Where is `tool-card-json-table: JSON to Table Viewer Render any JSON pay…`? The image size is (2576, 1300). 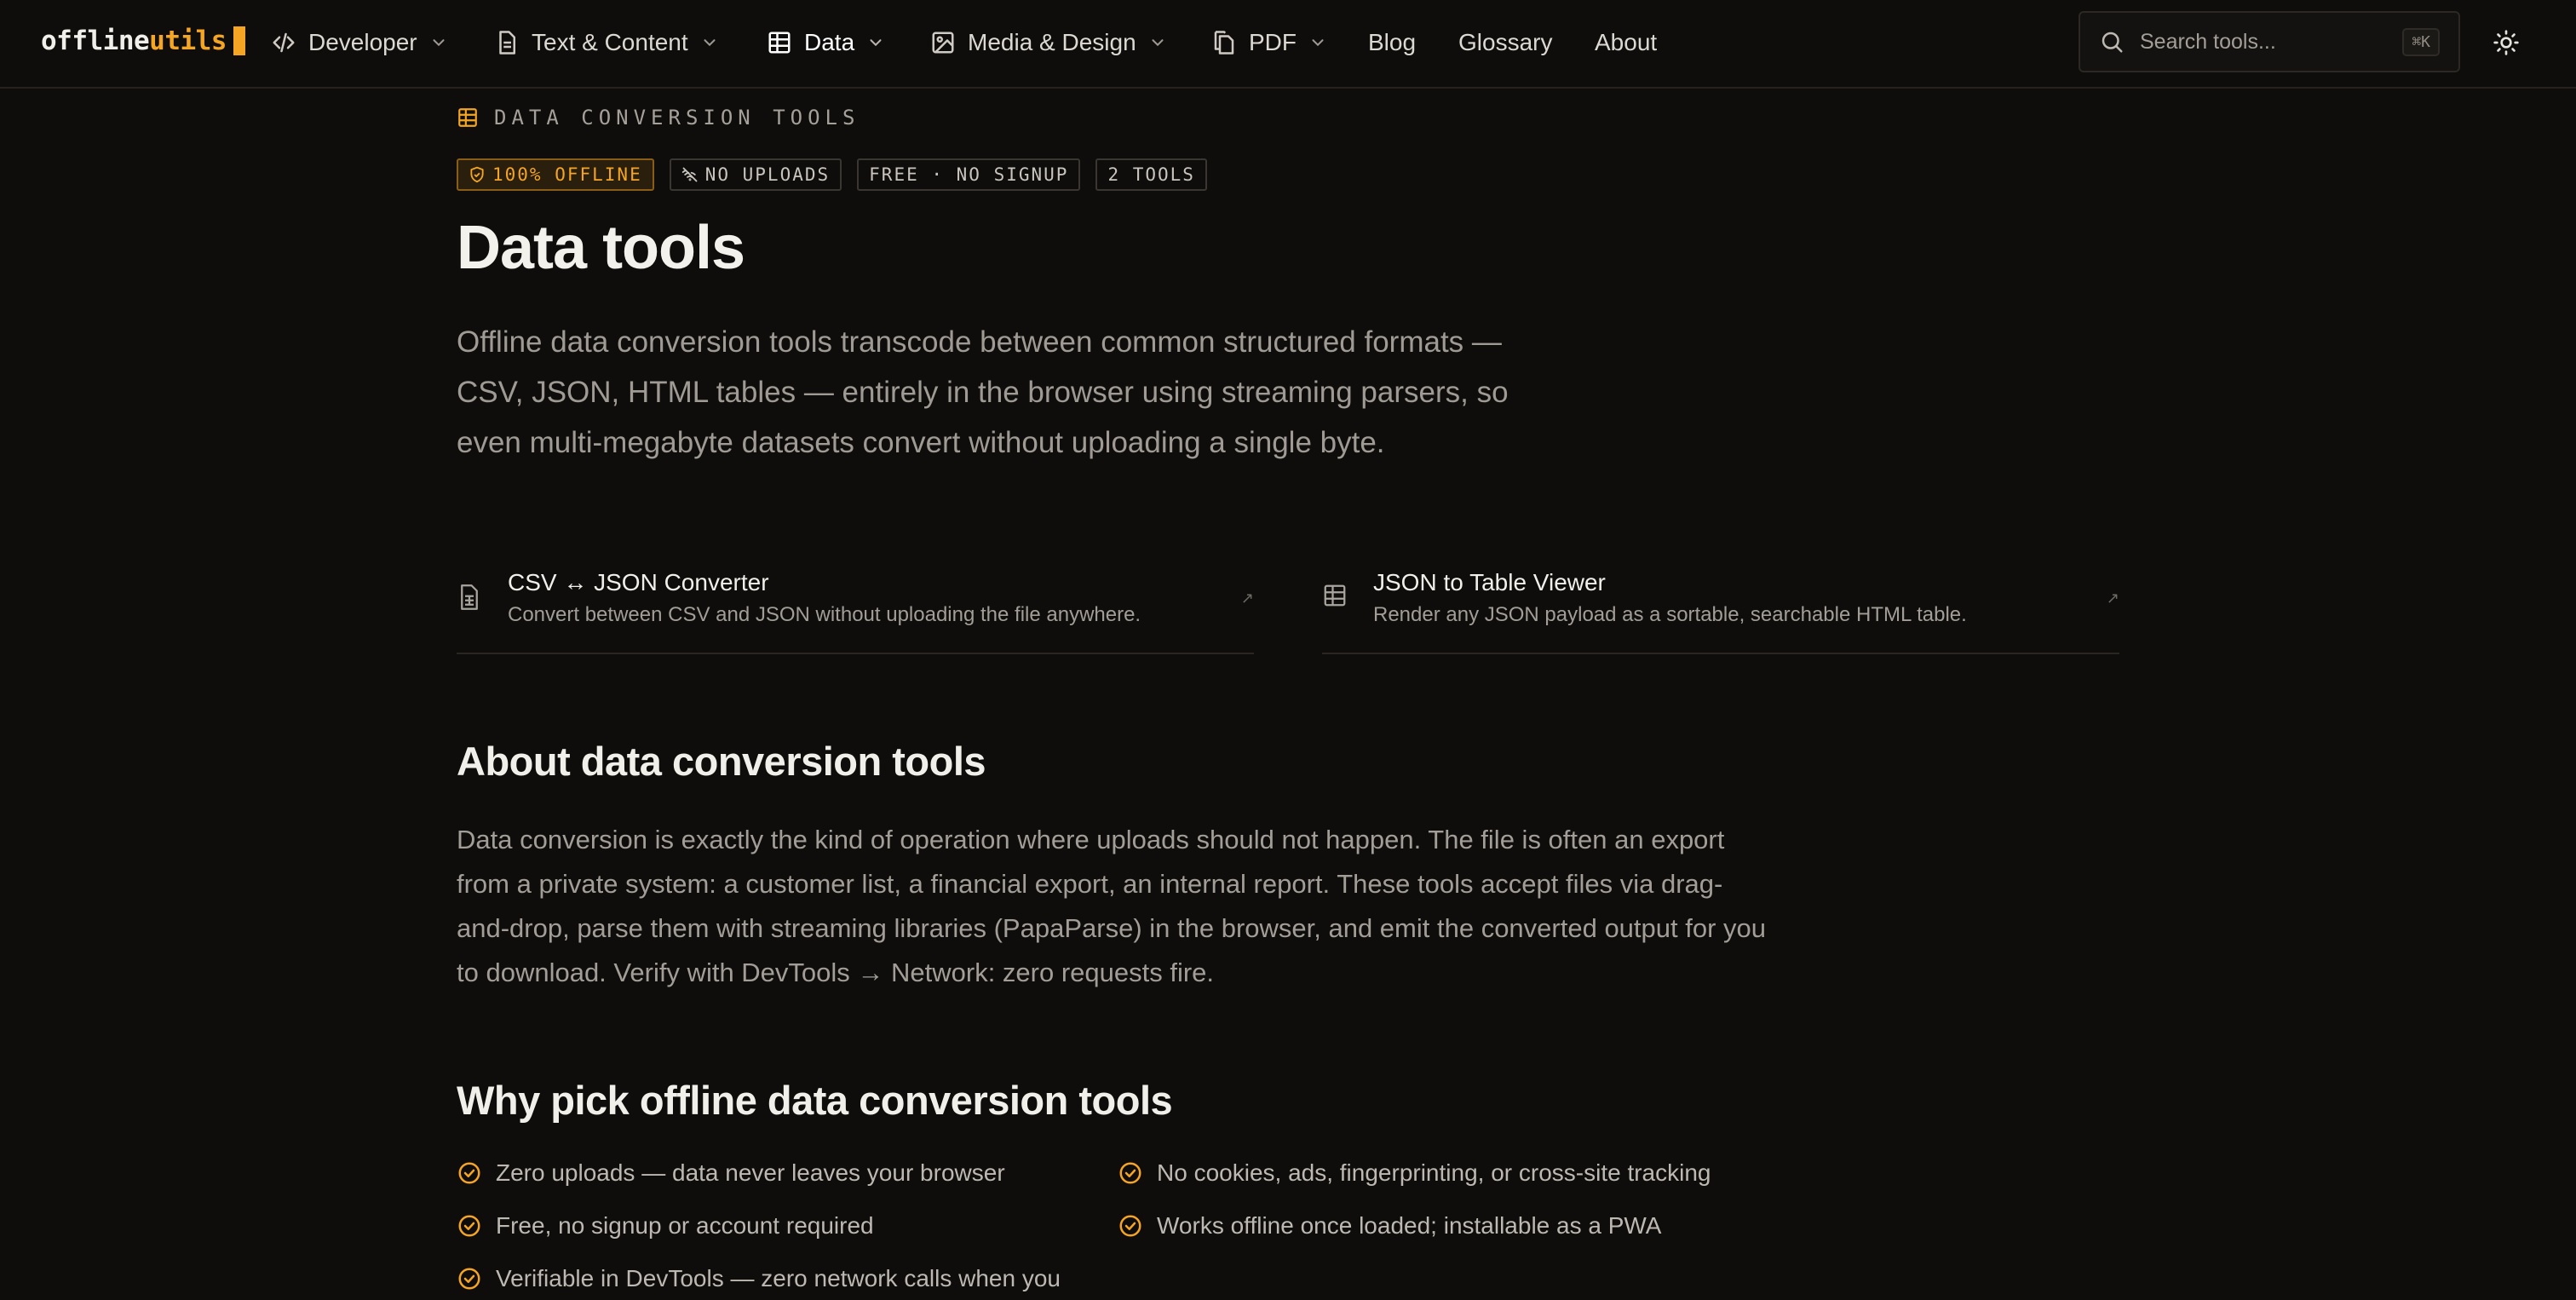
tool-card-json-table: JSON to Table Viewer Render any JSON pay… is located at coordinates (1721, 609).